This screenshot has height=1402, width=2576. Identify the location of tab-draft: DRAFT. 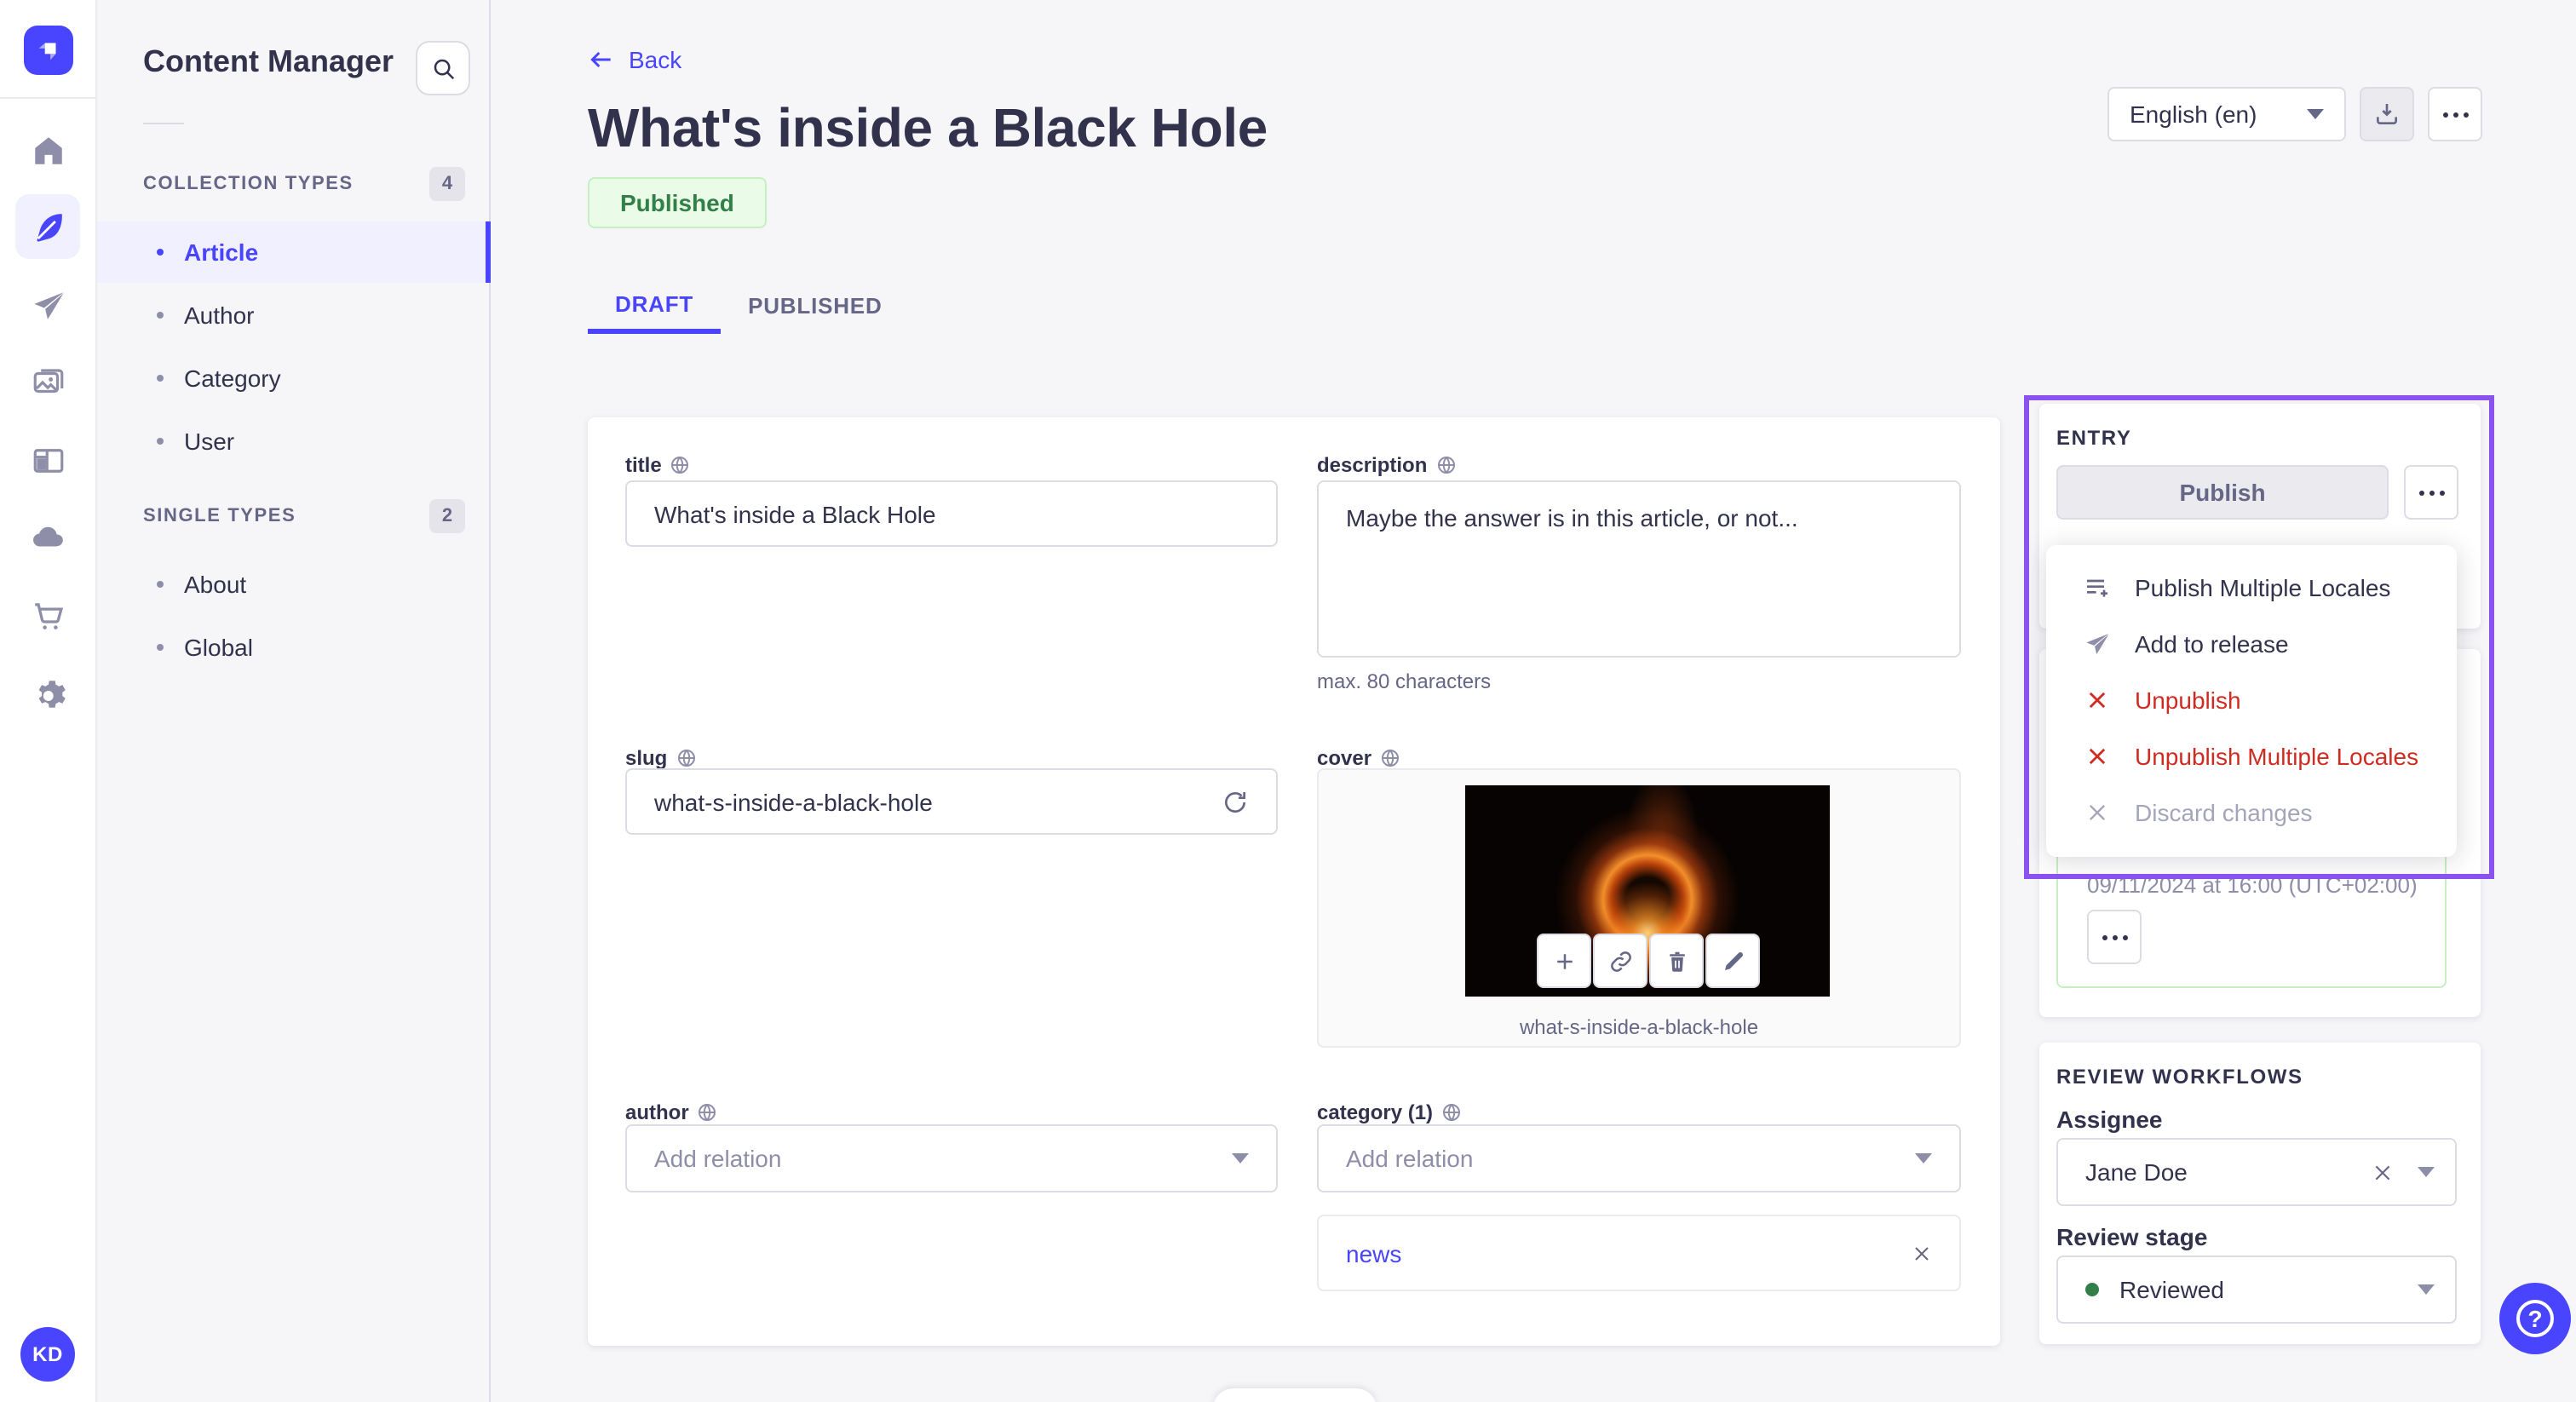
(655, 306).